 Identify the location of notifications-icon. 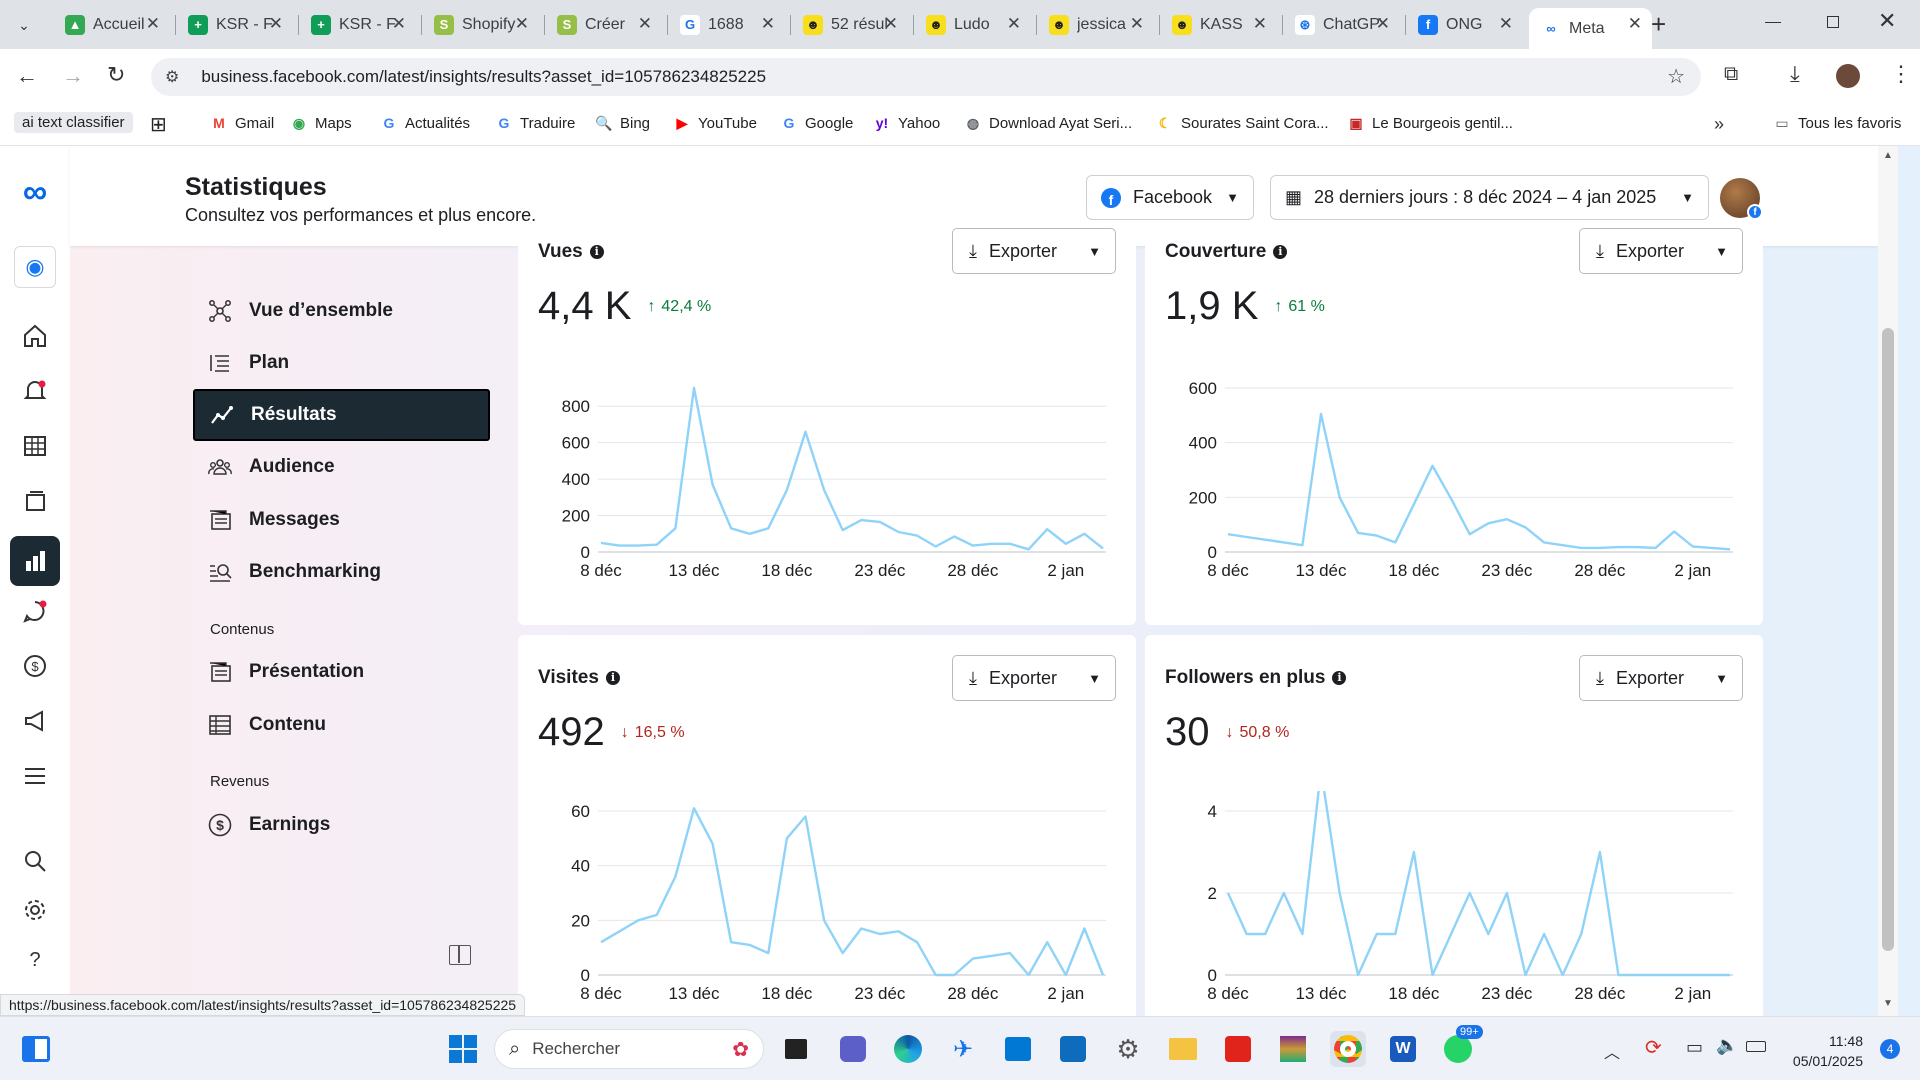
(35, 391).